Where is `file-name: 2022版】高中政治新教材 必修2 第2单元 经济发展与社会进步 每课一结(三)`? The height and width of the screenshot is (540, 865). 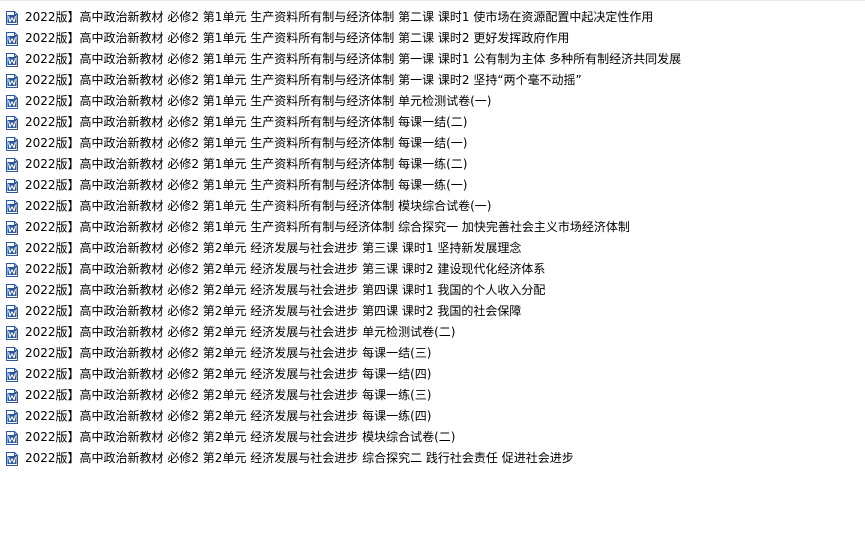 file-name: 2022版】高中政治新教材 必修2 第2单元 经济发展与社会进步 每课一结(三) is located at coordinates (228, 353).